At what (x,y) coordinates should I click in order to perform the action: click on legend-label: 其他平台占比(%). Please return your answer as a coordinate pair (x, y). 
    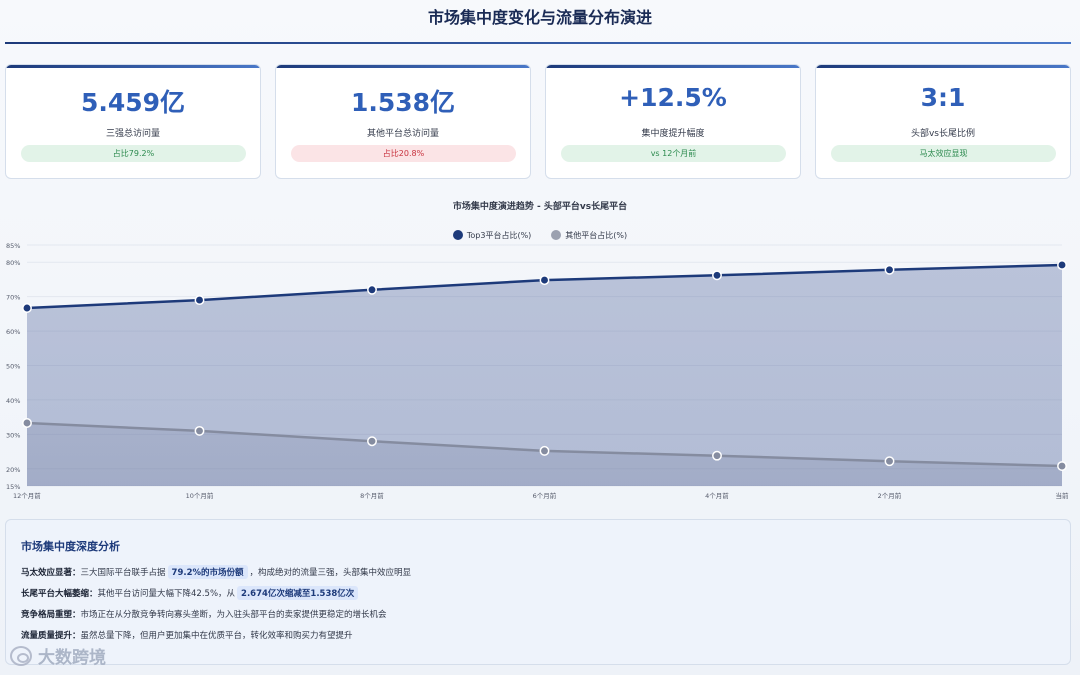
    Looking at the image, I should click on (596, 235).